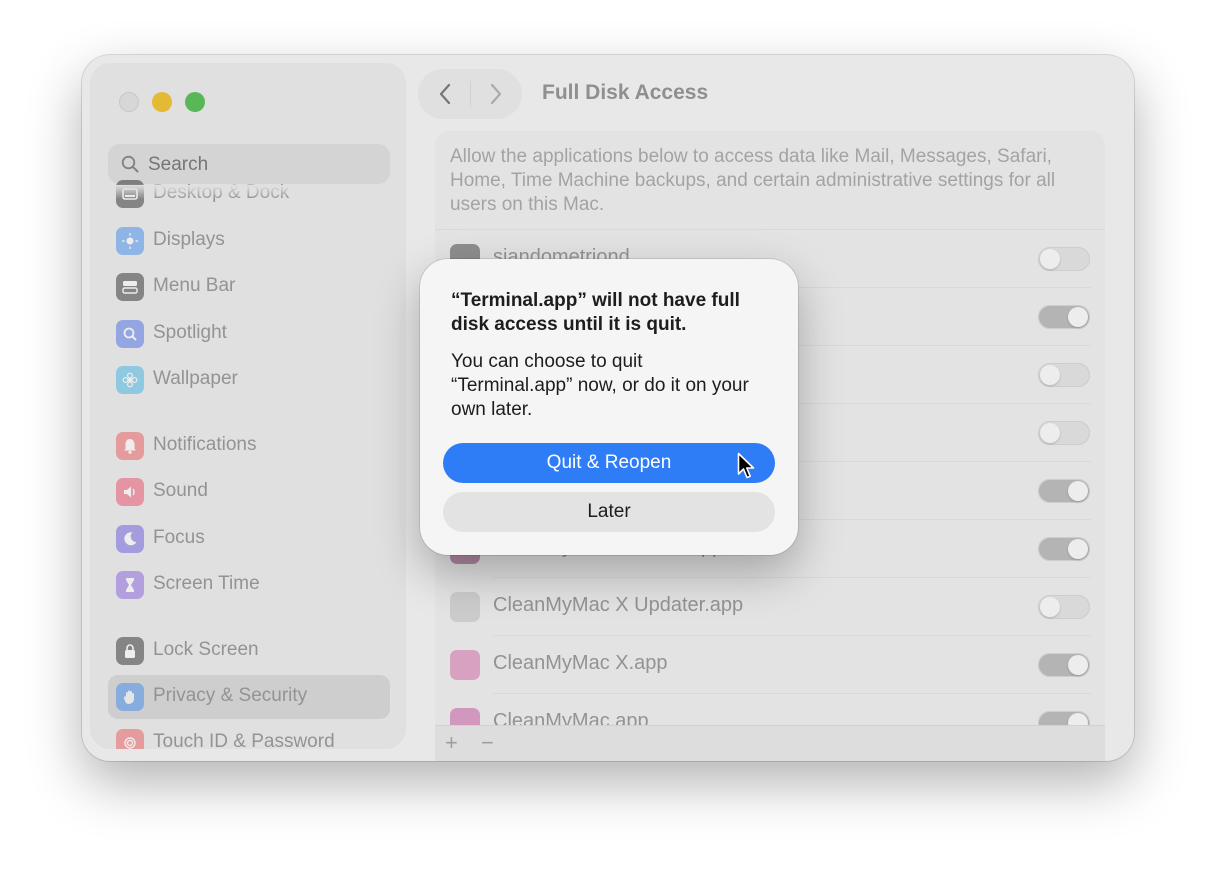 The image size is (1216, 869). Describe the element at coordinates (609, 512) in the screenshot. I see `later-button: Later` at that location.